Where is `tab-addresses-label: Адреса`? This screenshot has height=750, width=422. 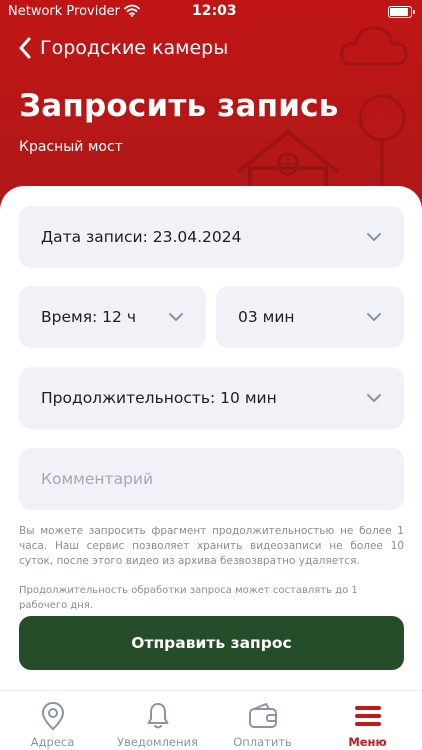 tab-addresses-label: Адреса is located at coordinates (52, 742).